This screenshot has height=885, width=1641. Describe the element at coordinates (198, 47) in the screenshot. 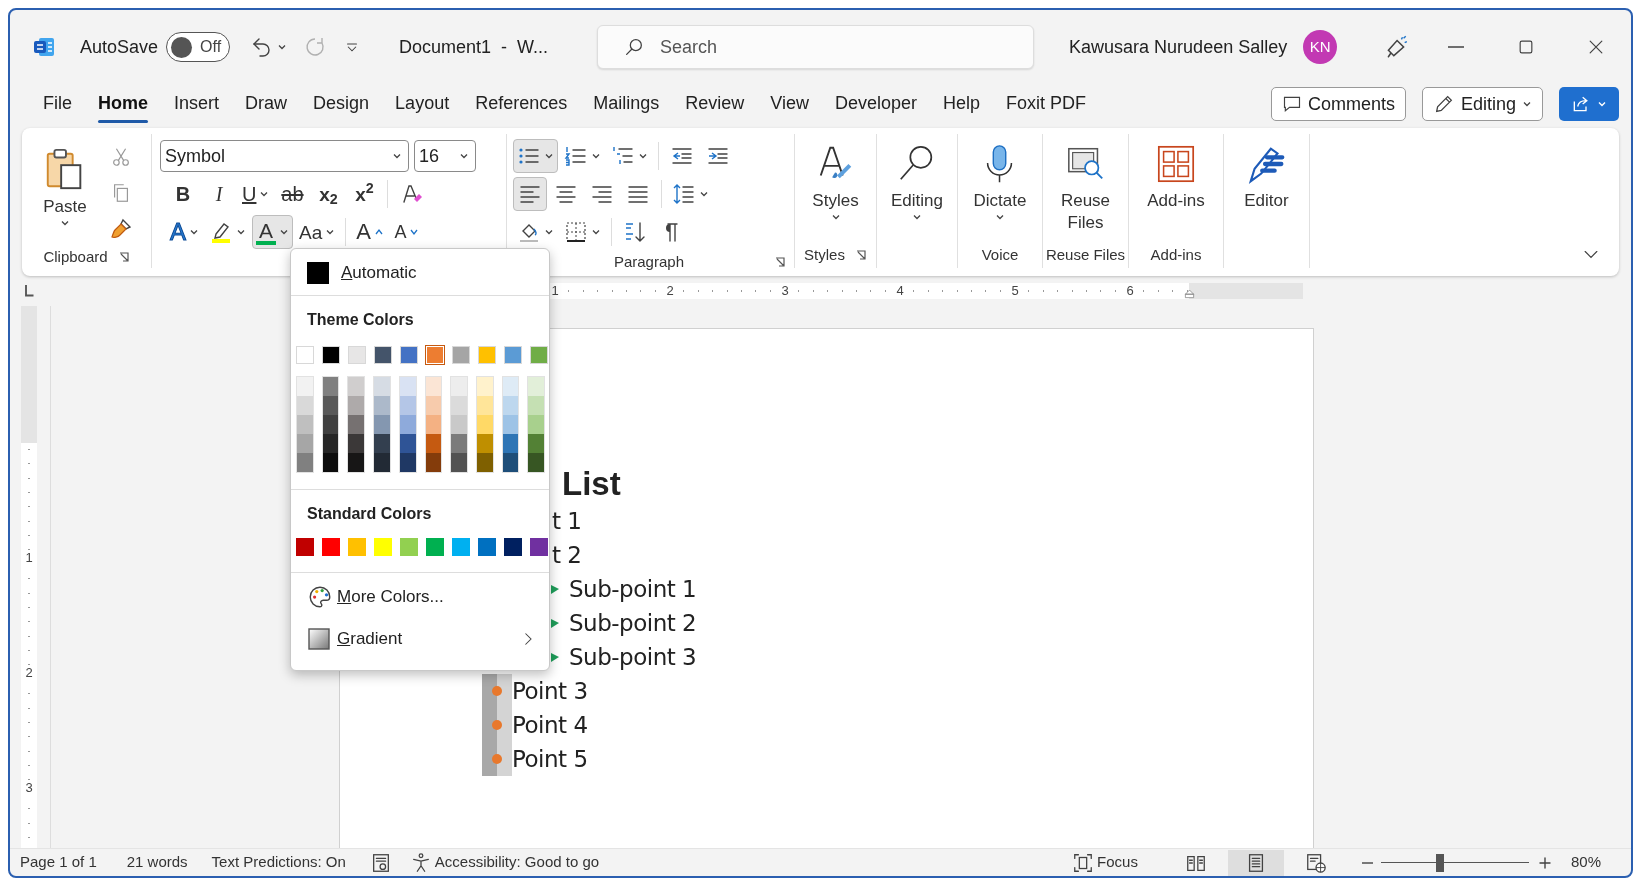

I see `autosave-toggle: Off` at that location.